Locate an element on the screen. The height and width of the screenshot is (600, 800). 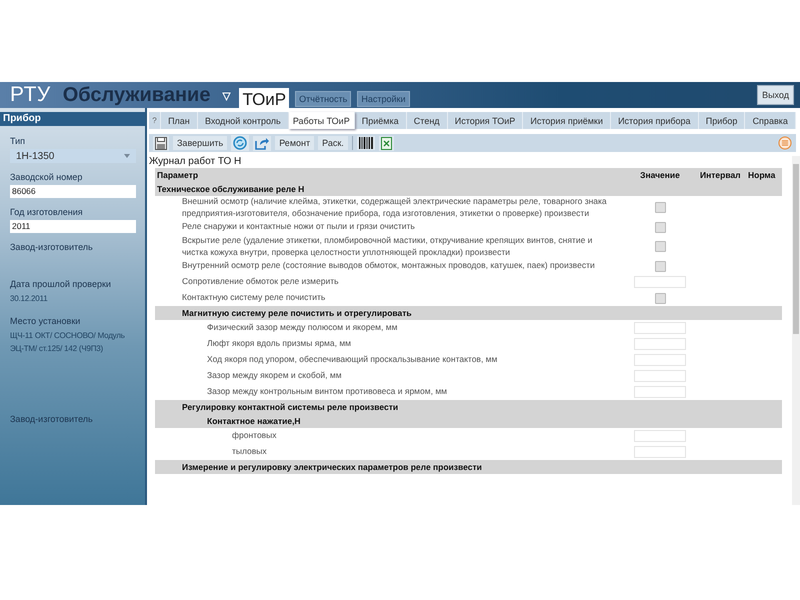
toolbar-button: Ремонт is located at coordinates (294, 143).